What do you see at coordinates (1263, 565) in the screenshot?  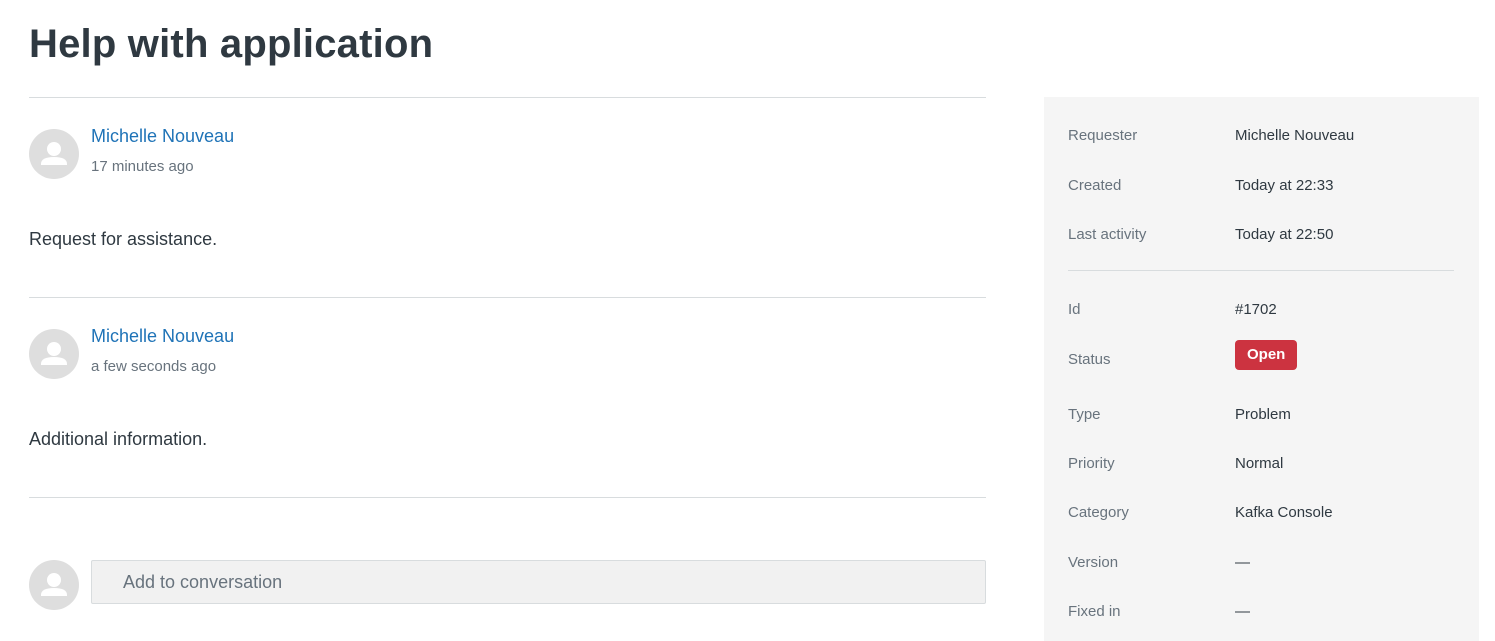 I see `meta-row-version: Version —` at bounding box center [1263, 565].